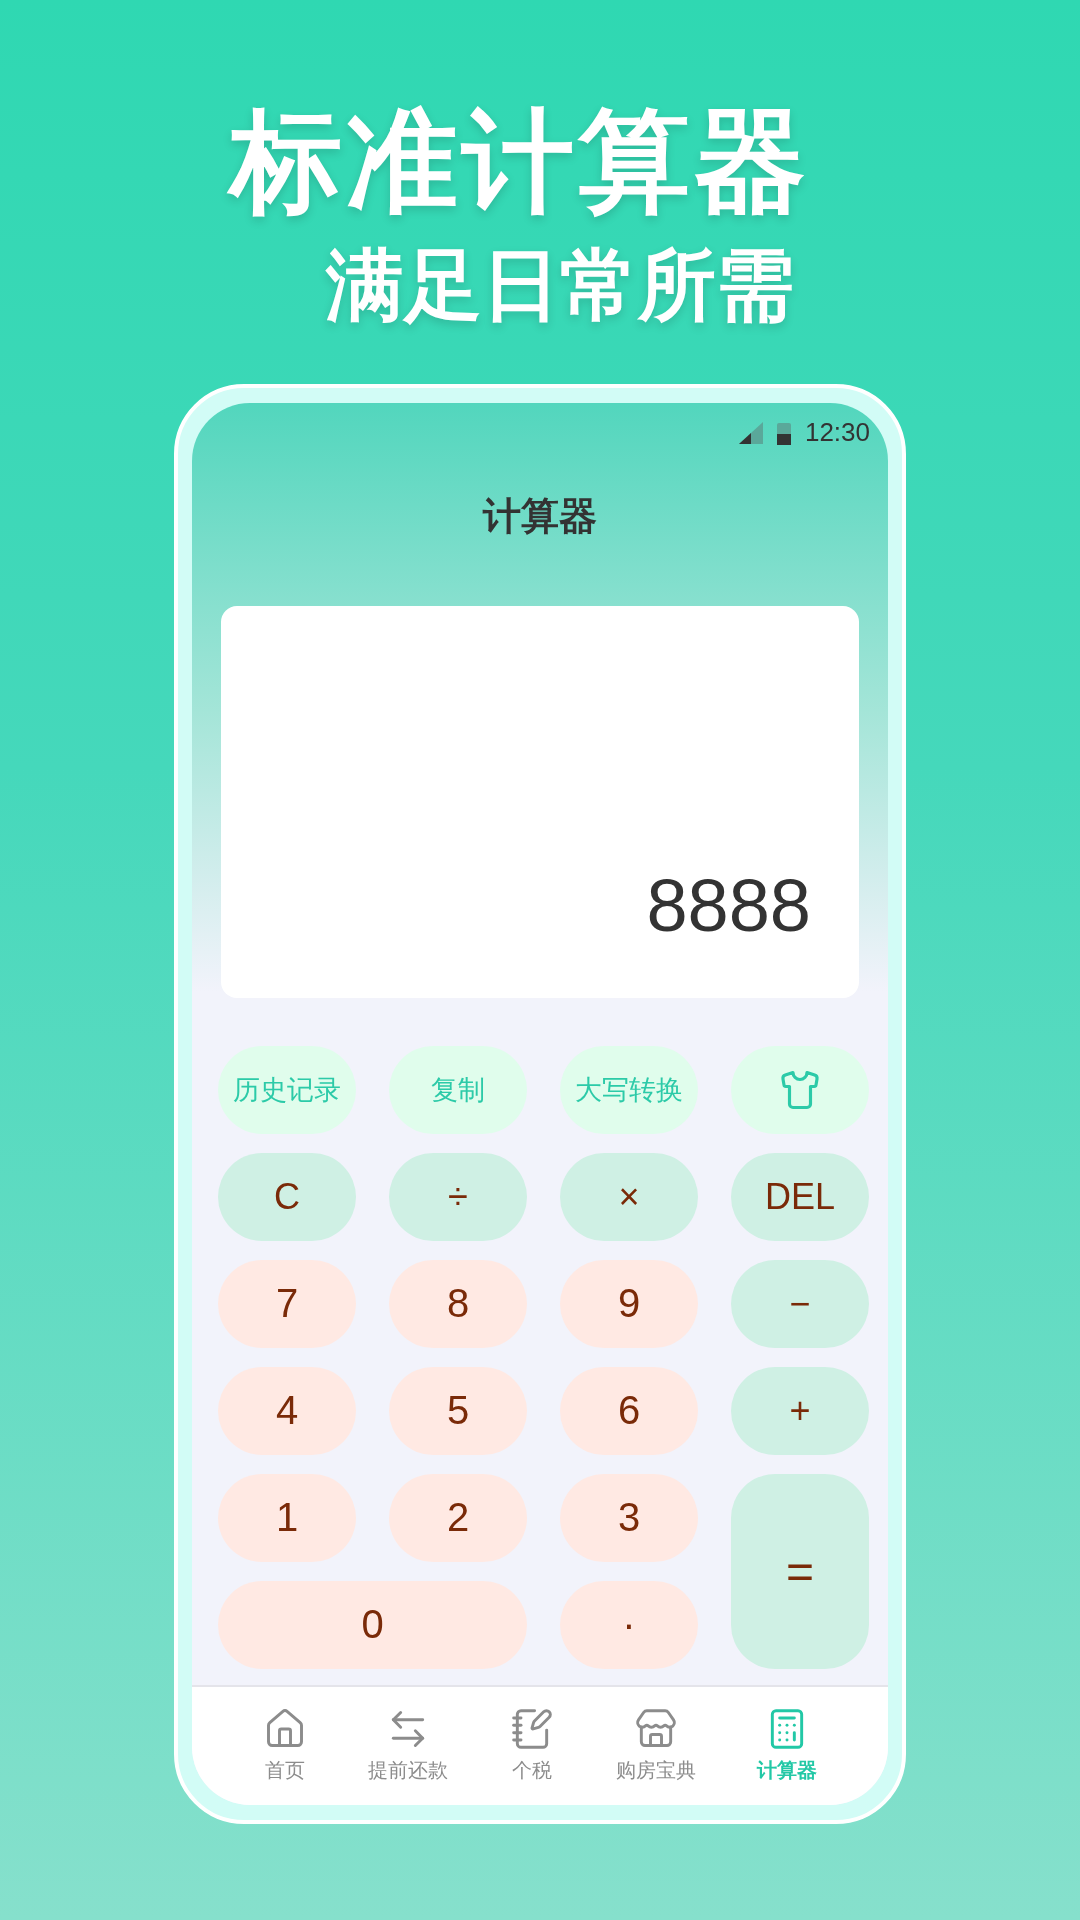 This screenshot has height=1920, width=1080. What do you see at coordinates (629, 1518) in the screenshot?
I see `calc-key: 3` at bounding box center [629, 1518].